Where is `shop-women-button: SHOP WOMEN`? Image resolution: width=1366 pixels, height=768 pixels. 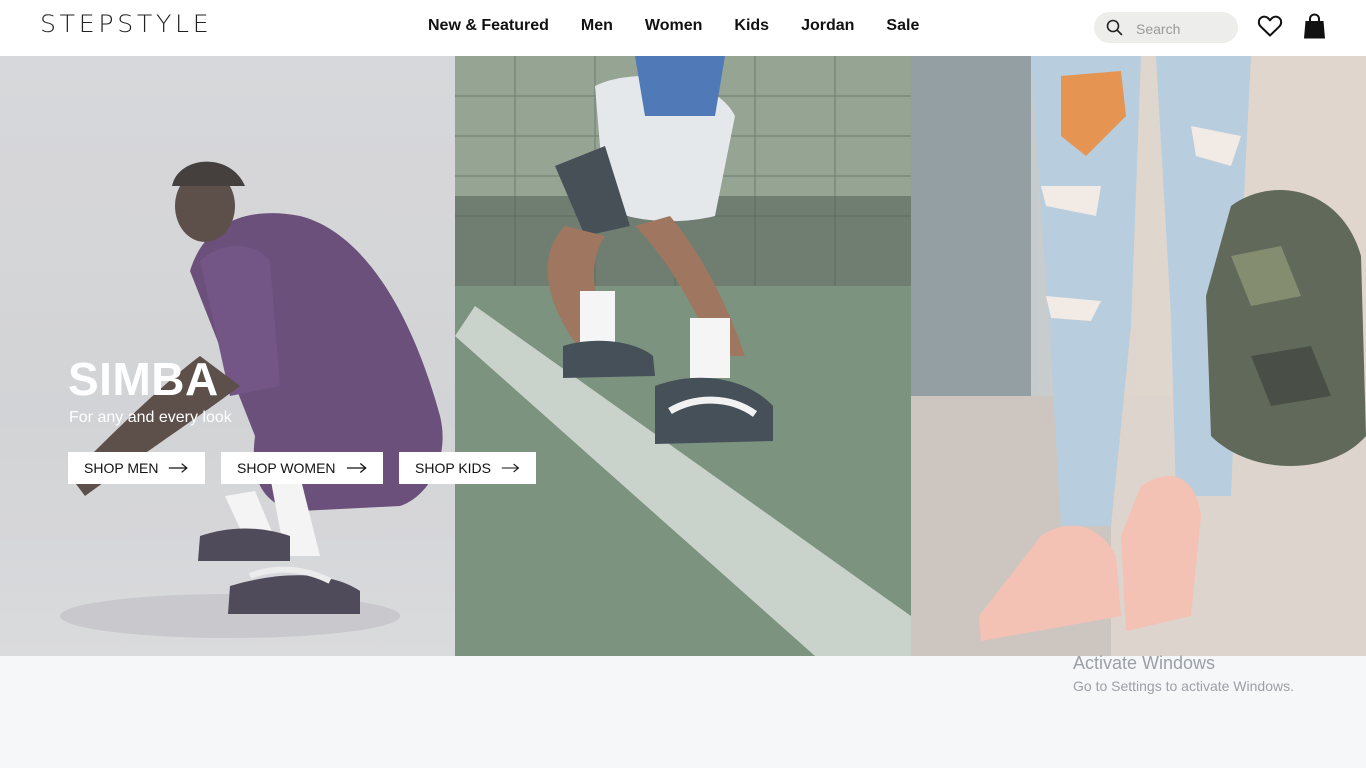
shop-women-button: SHOP WOMEN is located at coordinates (302, 468).